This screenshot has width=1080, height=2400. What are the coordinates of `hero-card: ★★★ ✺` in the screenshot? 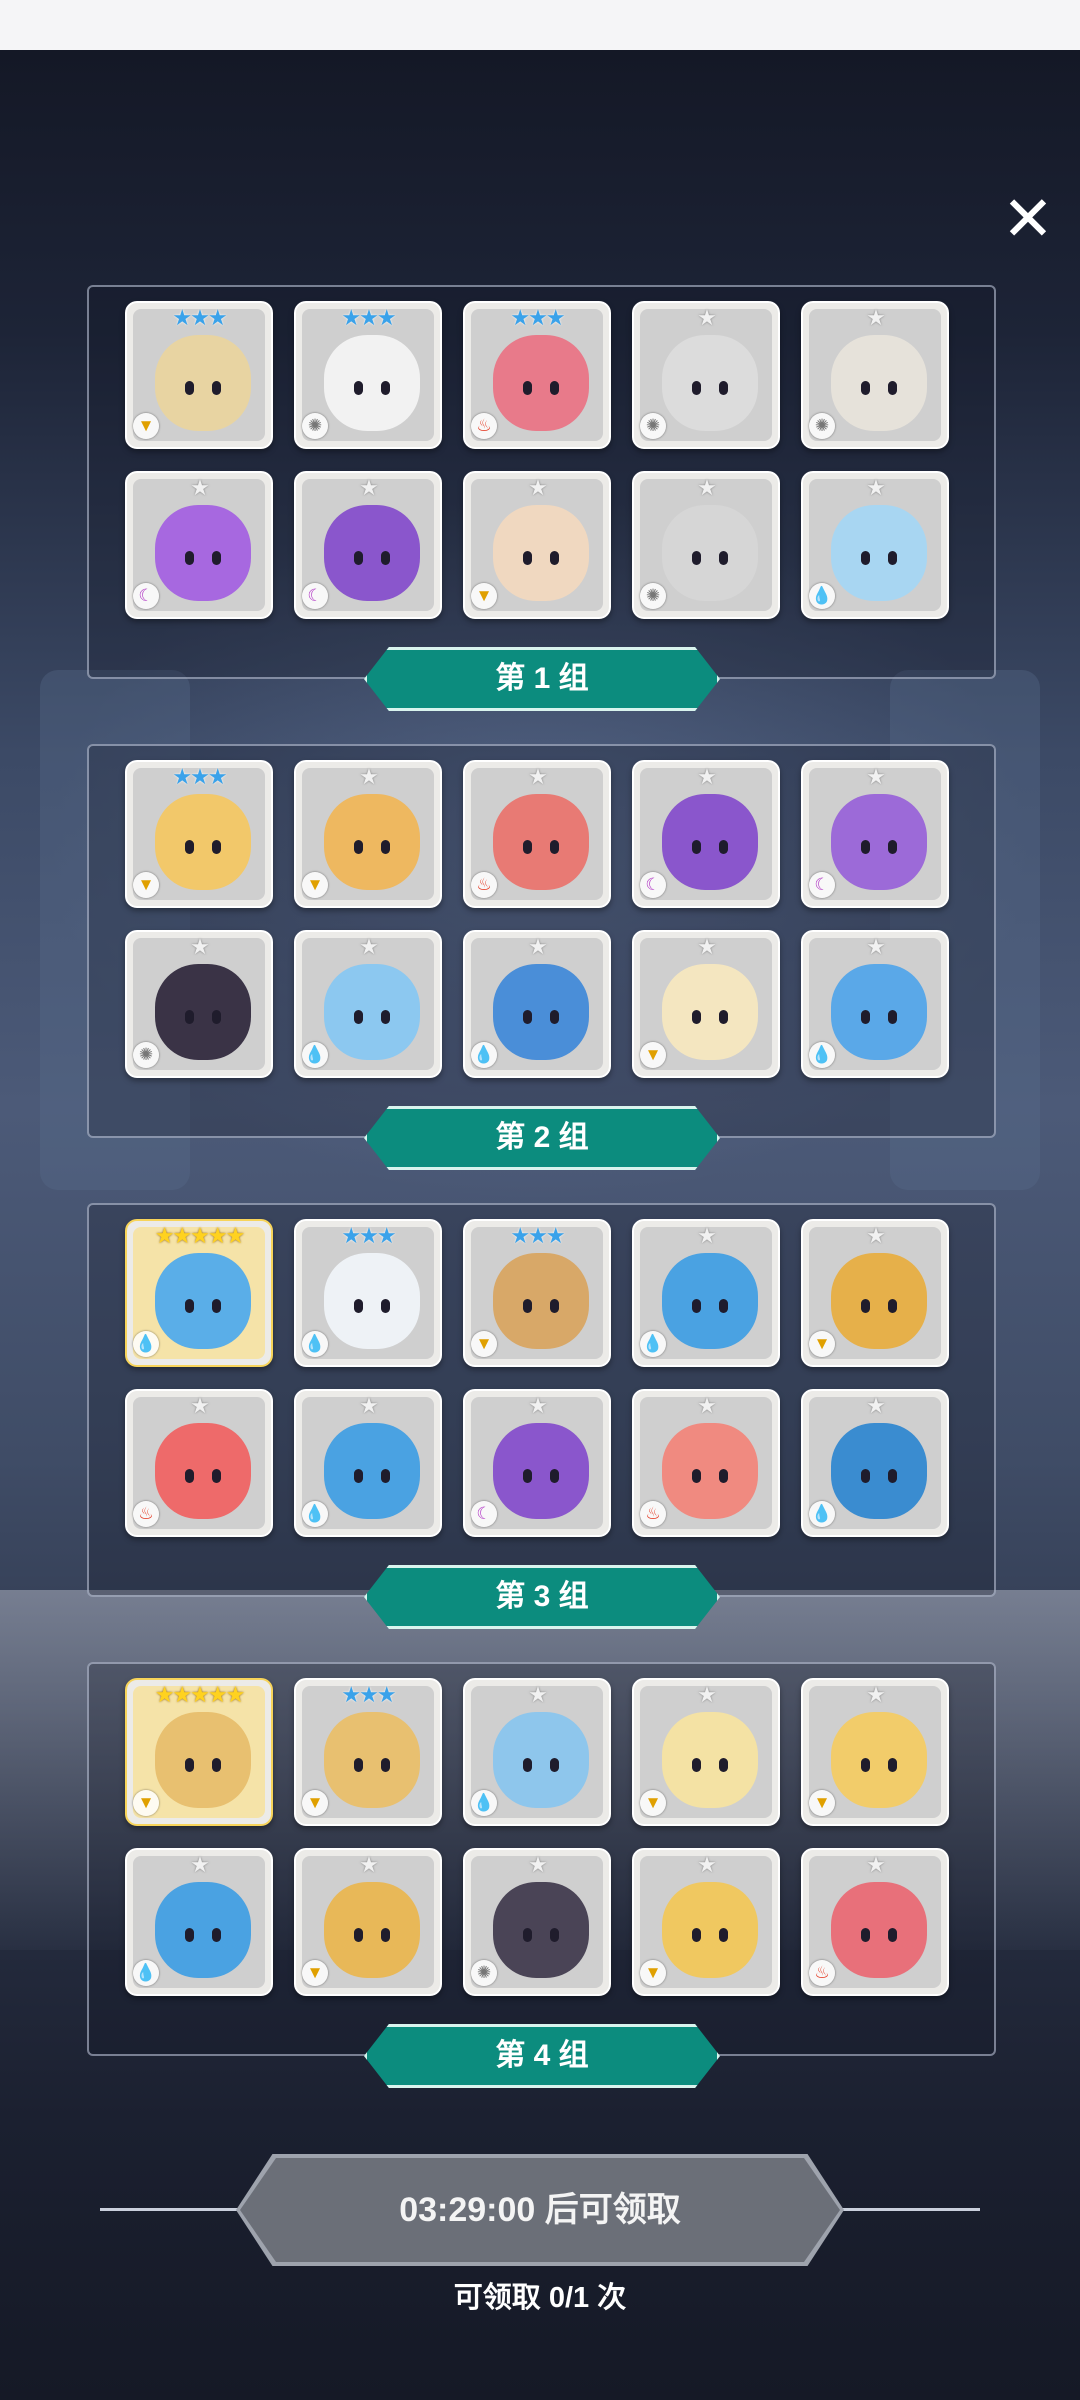 It's located at (368, 375).